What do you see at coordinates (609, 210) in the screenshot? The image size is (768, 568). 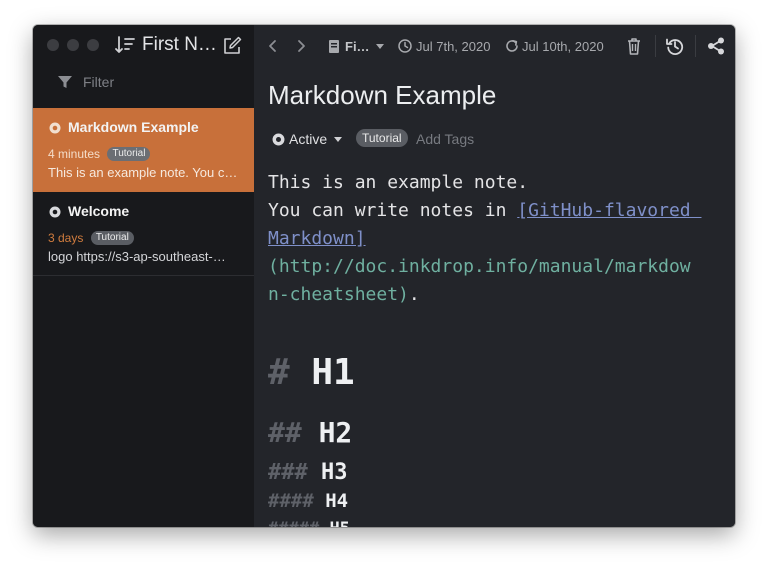 I see `editor-link-text: [GitHub-flavored` at bounding box center [609, 210].